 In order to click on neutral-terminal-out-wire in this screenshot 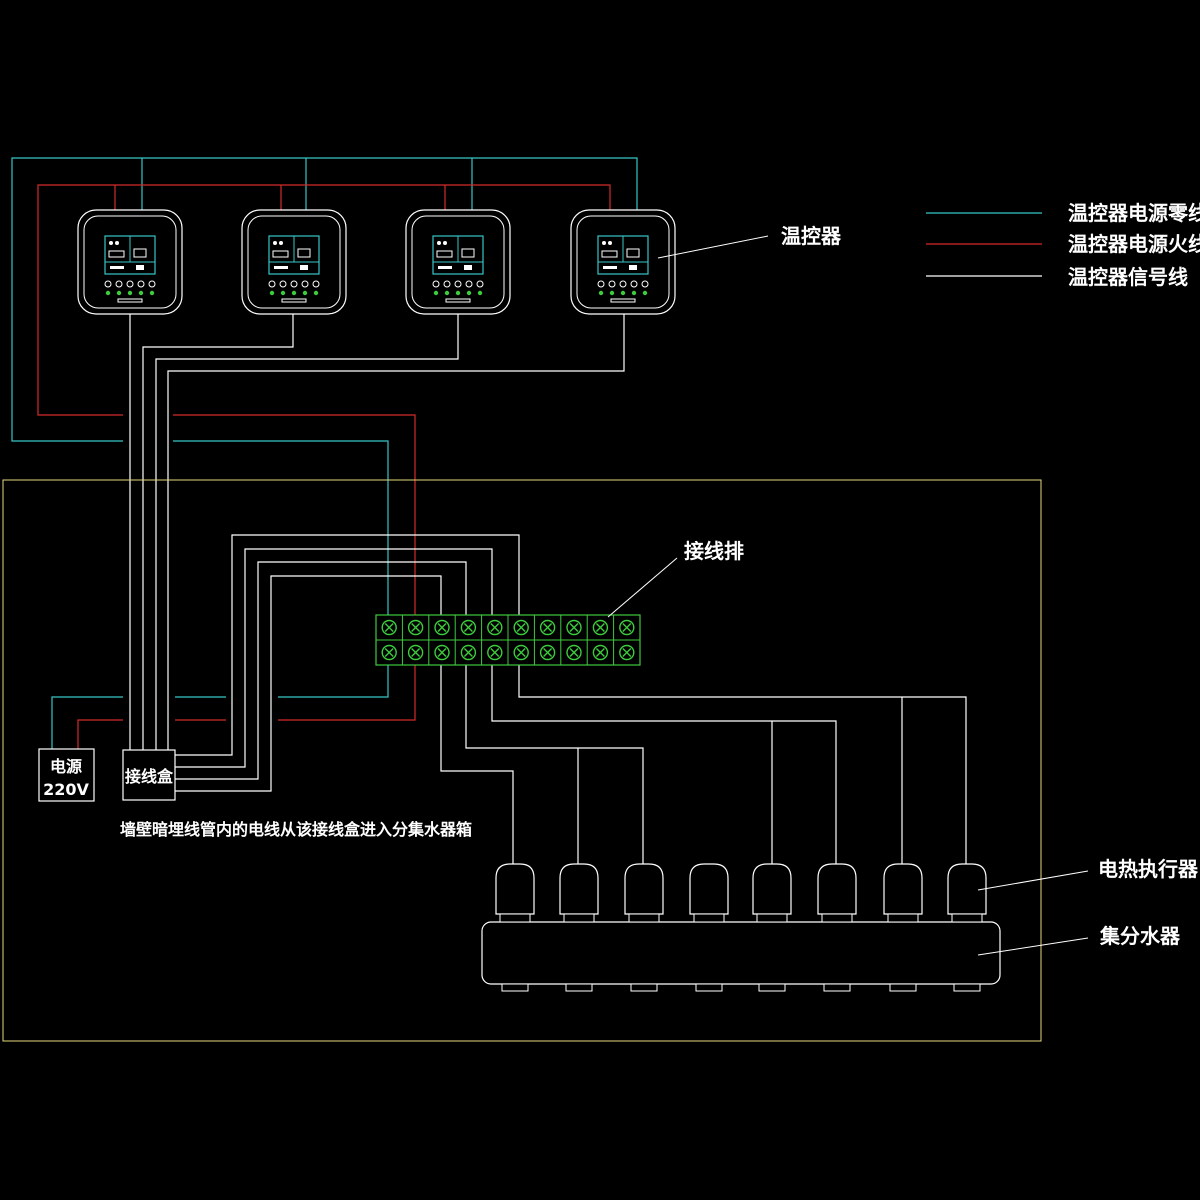, I will do `click(333, 681)`.